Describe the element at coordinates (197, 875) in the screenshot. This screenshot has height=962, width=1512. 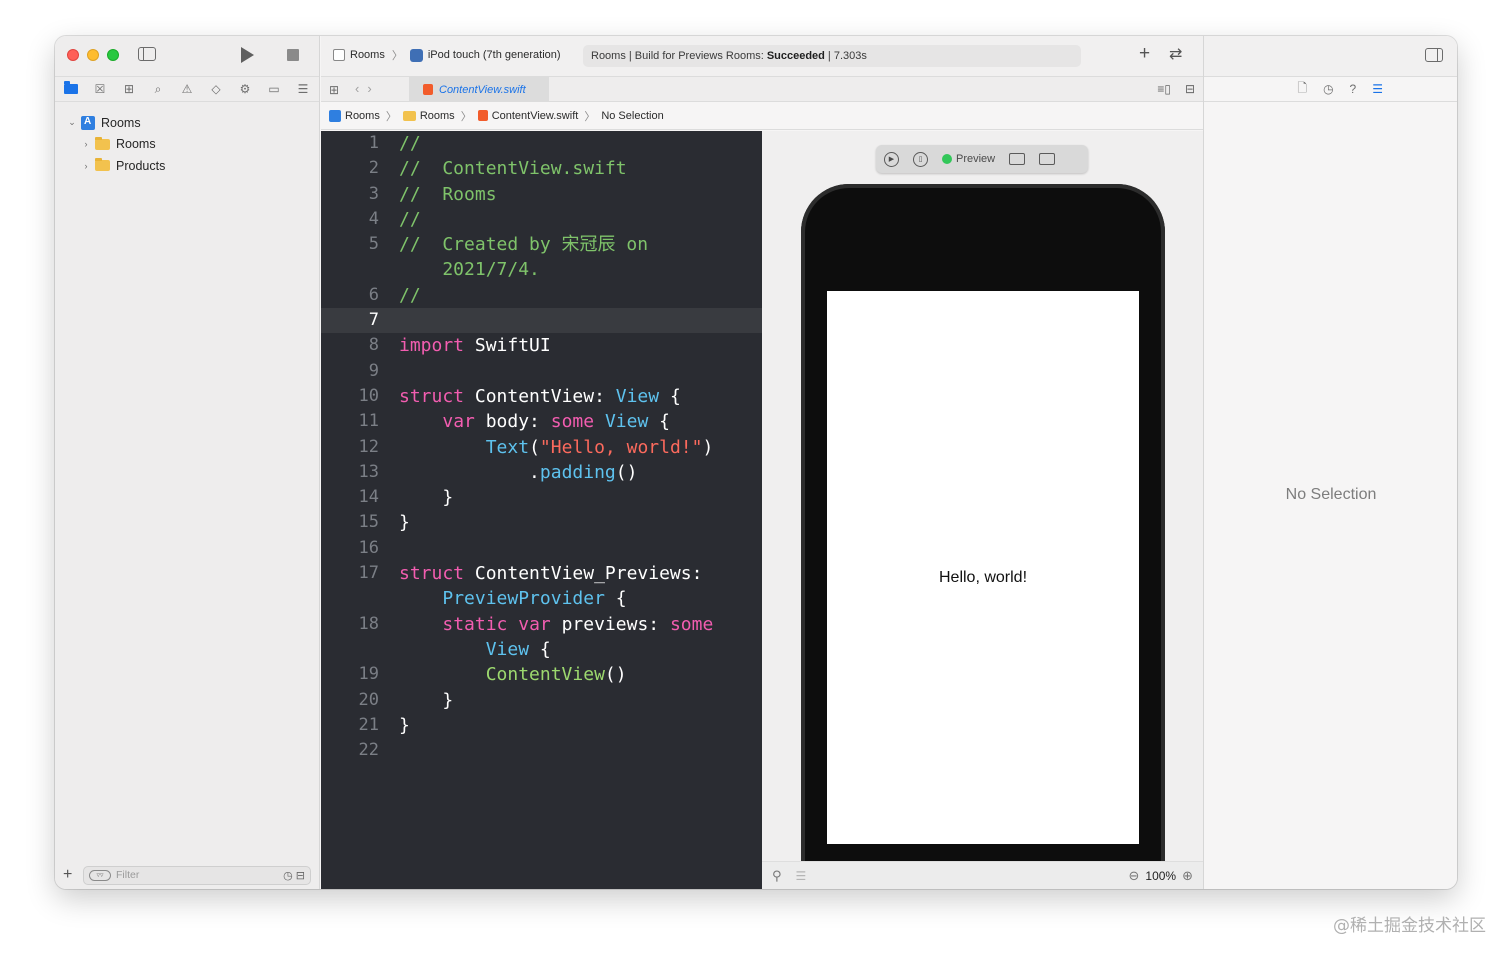
I see `filter-field: ▿▿ Filter ◷ ⊟` at that location.